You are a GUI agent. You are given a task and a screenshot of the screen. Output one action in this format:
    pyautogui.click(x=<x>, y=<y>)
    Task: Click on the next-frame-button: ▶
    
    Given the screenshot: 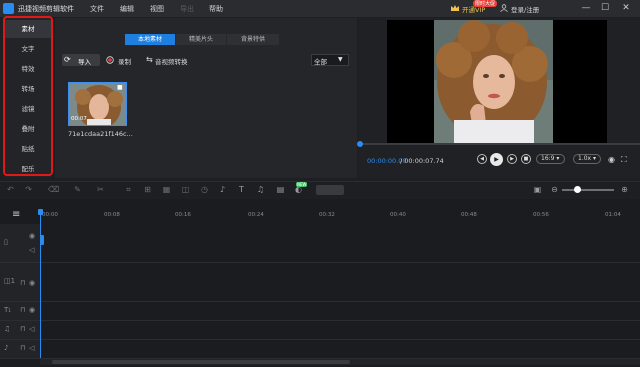 What is the action you would take?
    pyautogui.click(x=512, y=159)
    